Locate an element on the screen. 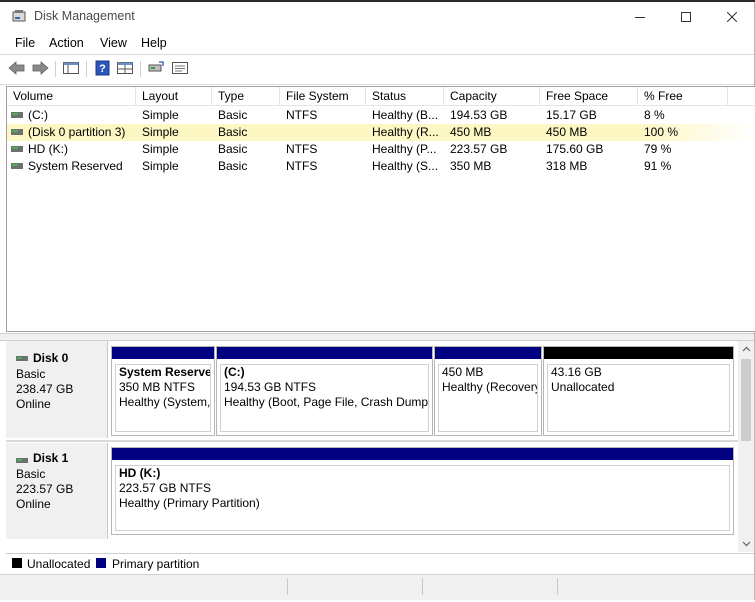 This screenshot has height=602, width=755. partition-size: 450 MB is located at coordinates (463, 372).